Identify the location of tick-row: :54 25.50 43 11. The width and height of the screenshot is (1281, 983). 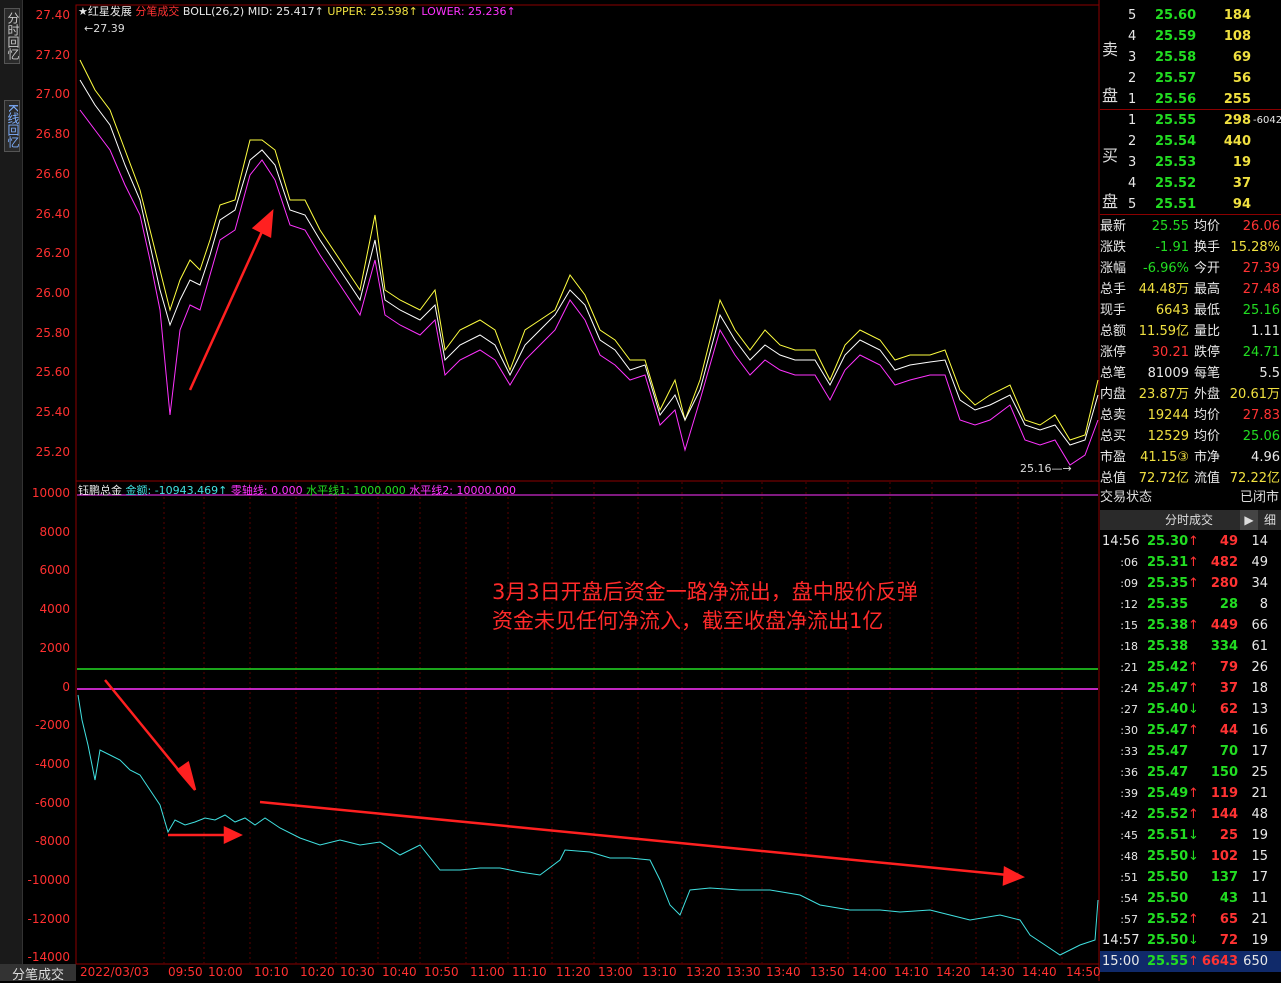
(1190, 898).